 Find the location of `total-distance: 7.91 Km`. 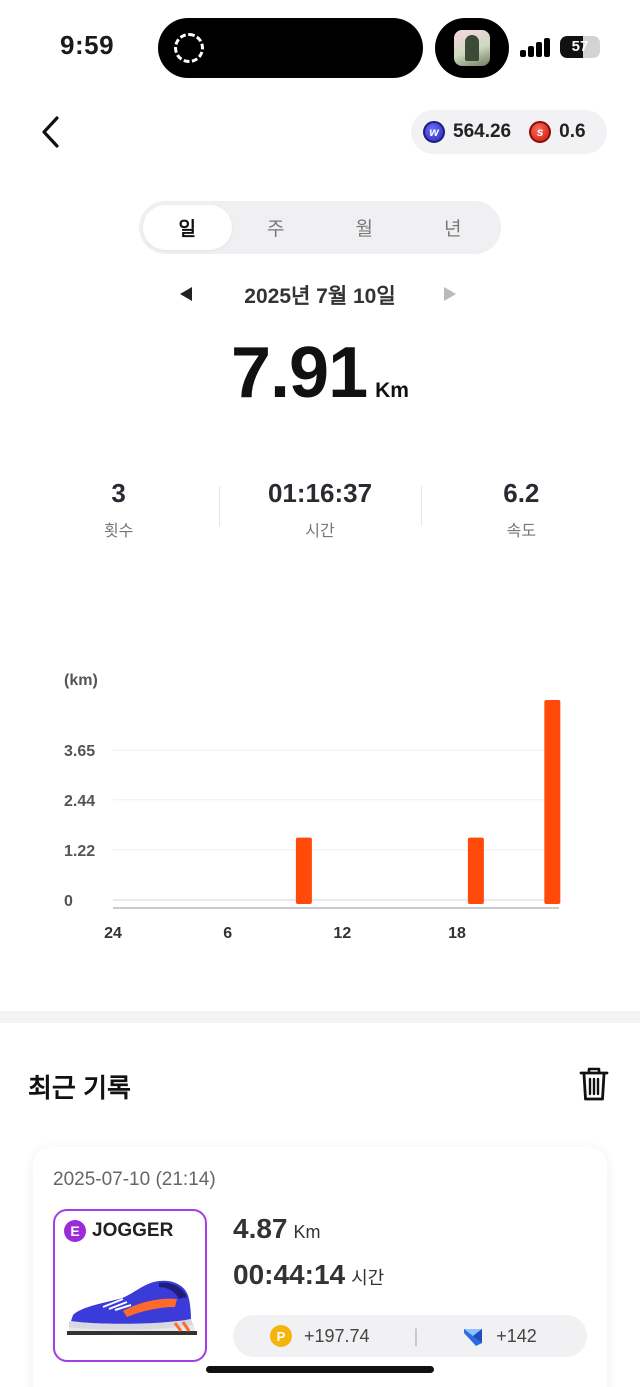

total-distance: 7.91 Km is located at coordinates (320, 373).